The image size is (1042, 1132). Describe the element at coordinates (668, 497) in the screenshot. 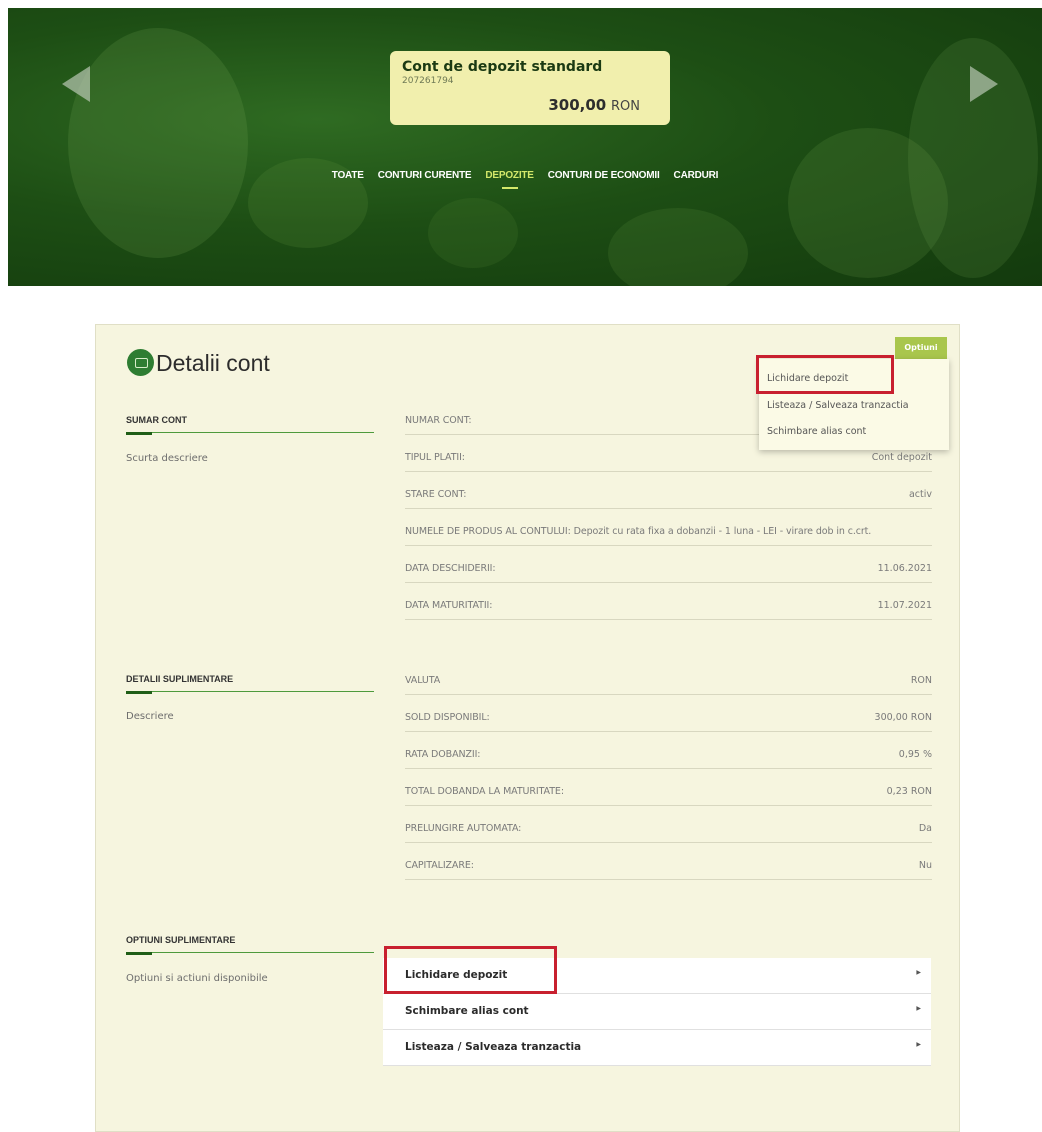

I see `detail-row: STARE CONT: activ` at that location.